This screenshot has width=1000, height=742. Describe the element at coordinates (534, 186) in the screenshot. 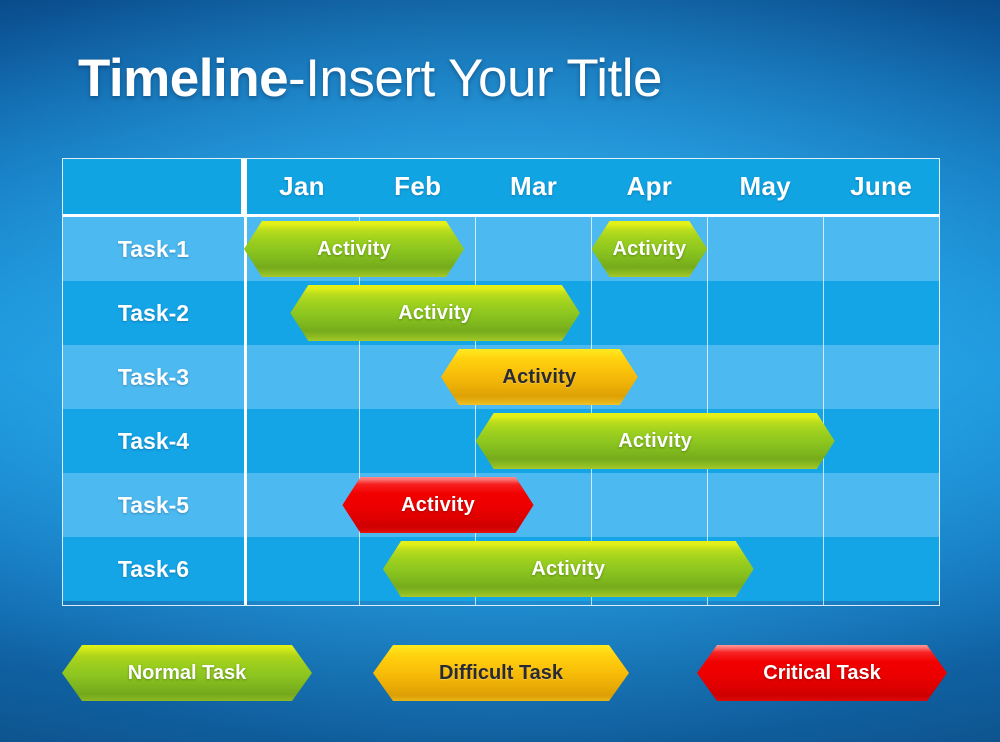

I see `month-header-mar: Mar` at that location.